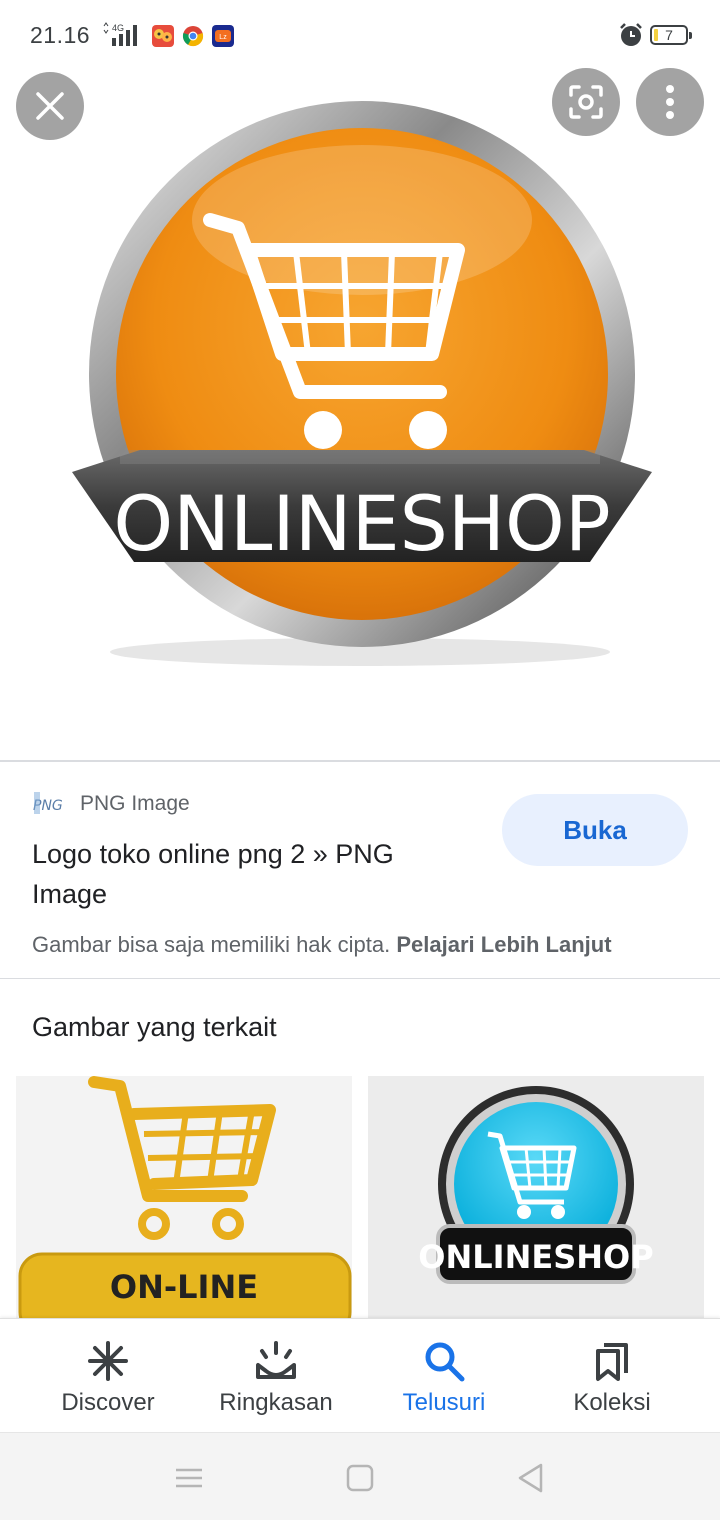 This screenshot has height=1520, width=720. Describe the element at coordinates (184, 1287) in the screenshot. I see `related-1-text: ON-LINE` at that location.